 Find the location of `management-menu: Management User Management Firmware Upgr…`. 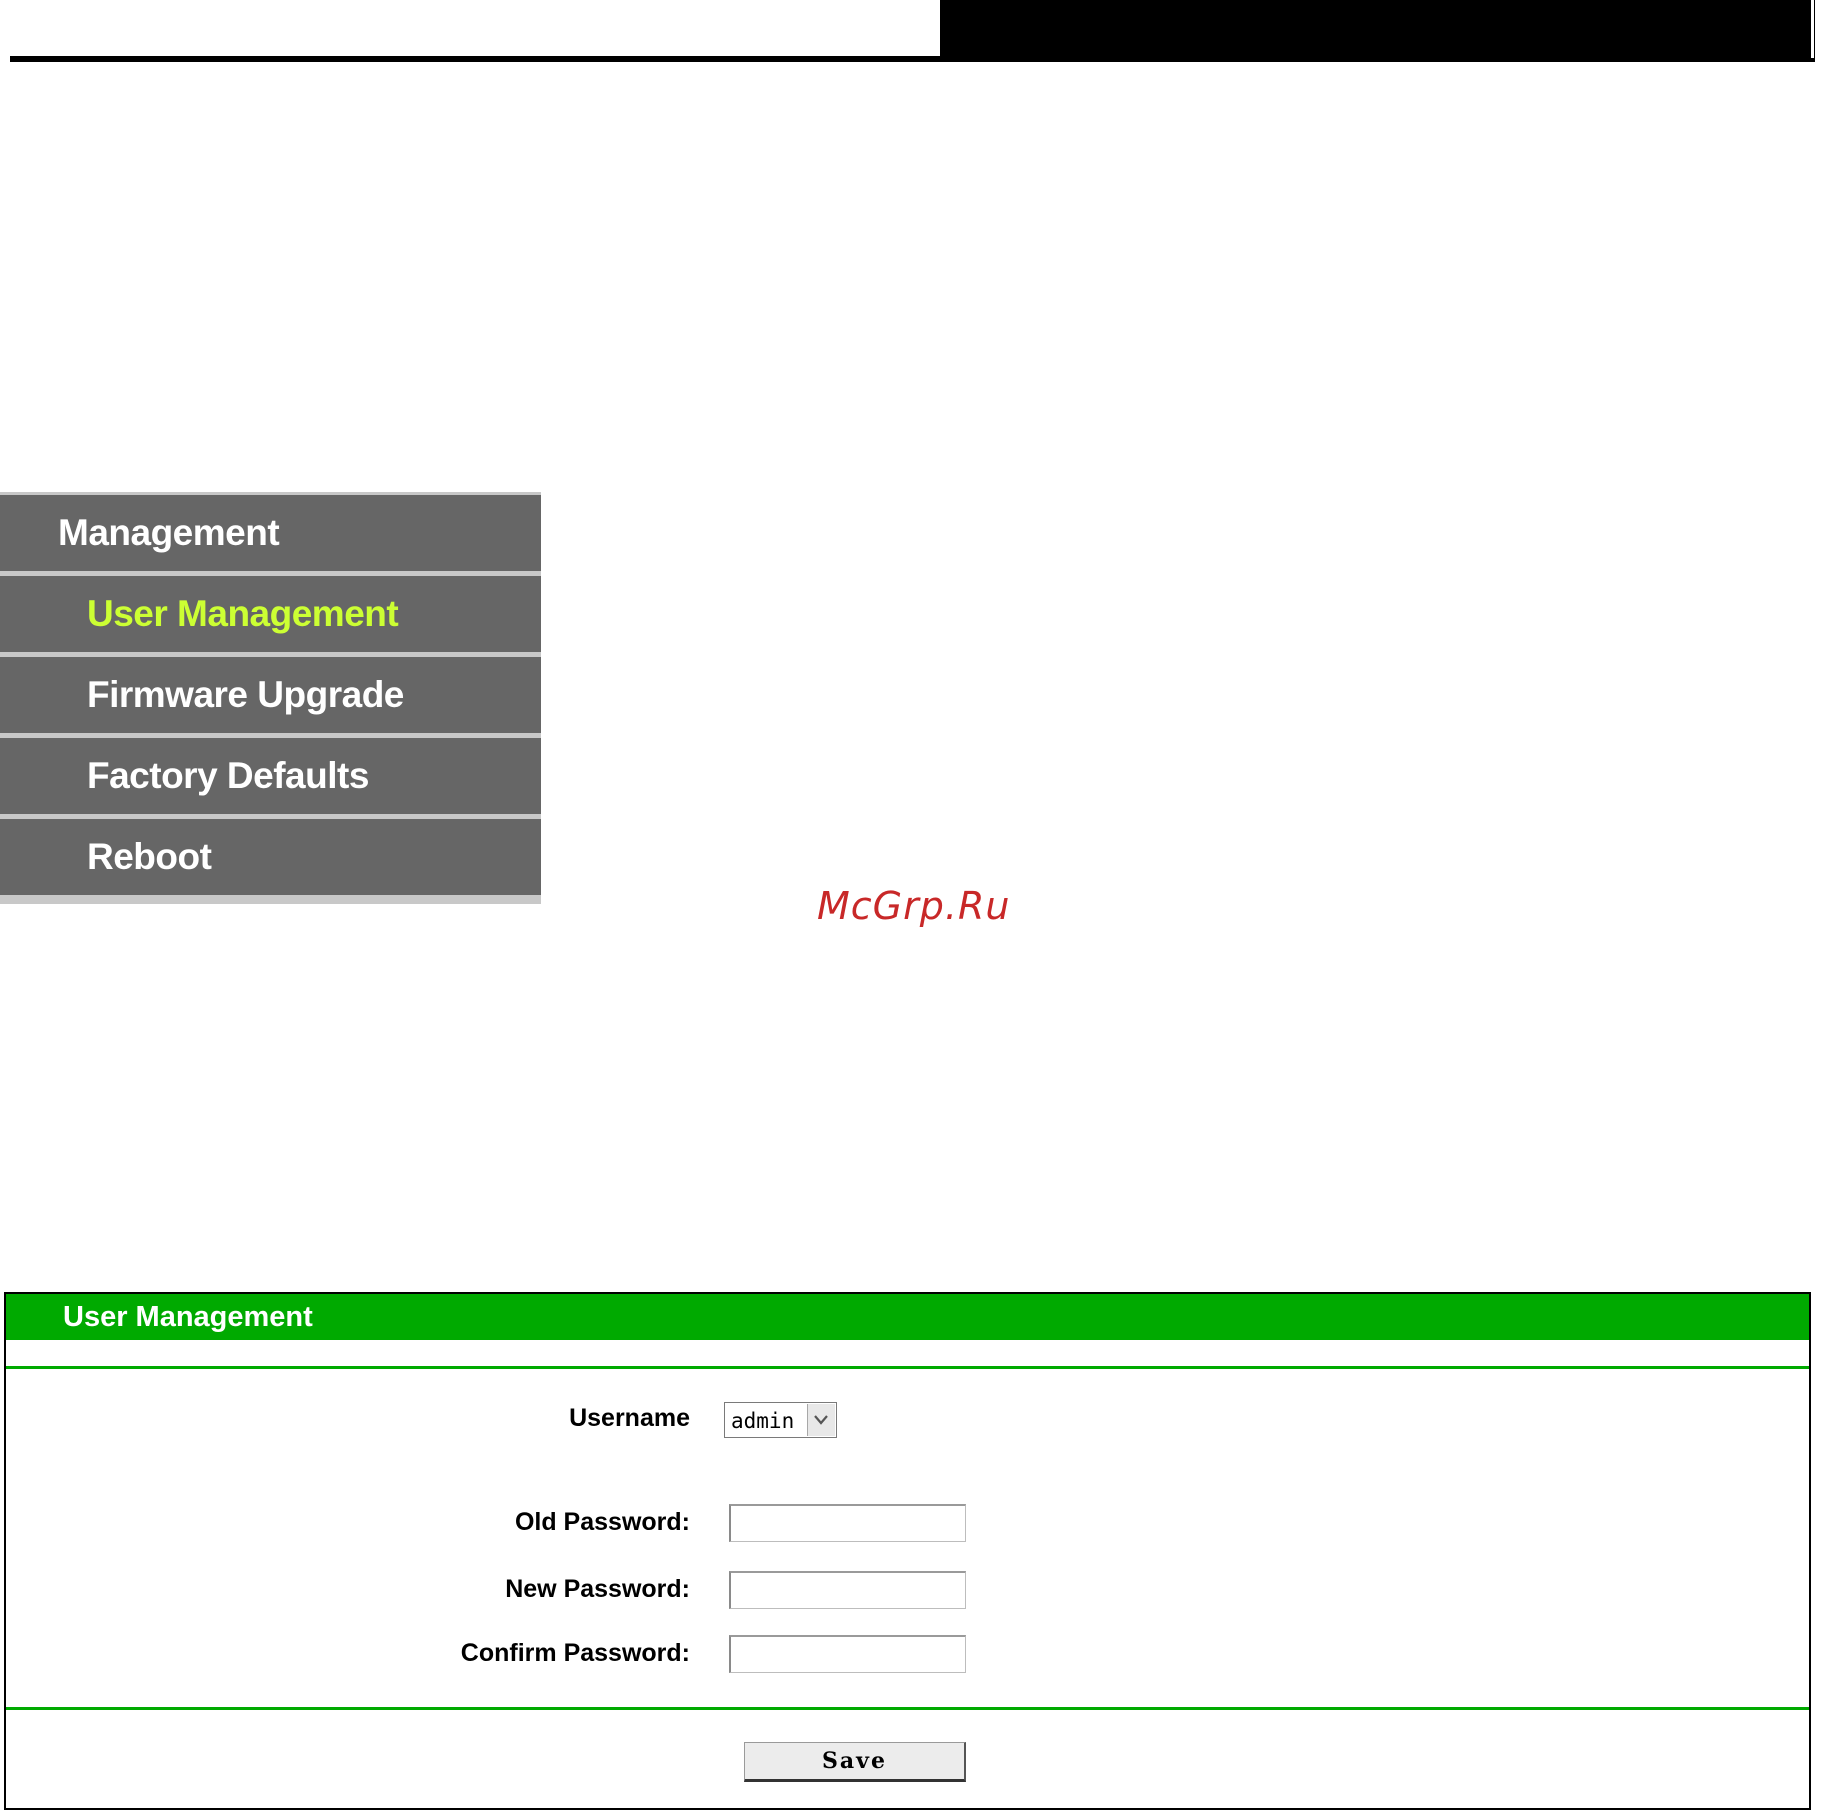

management-menu: Management User Management Firmware Upgr… is located at coordinates (270, 698).